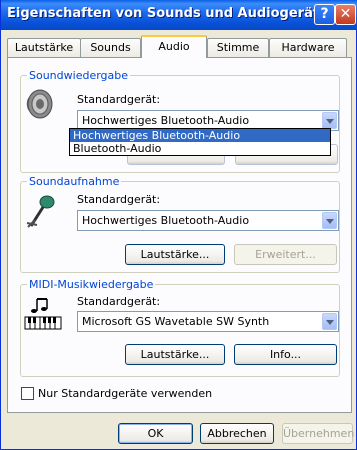  Describe the element at coordinates (166, 120) in the screenshot. I see `playback-device-value: Hochwertiges Bluetooth-Audio` at that location.